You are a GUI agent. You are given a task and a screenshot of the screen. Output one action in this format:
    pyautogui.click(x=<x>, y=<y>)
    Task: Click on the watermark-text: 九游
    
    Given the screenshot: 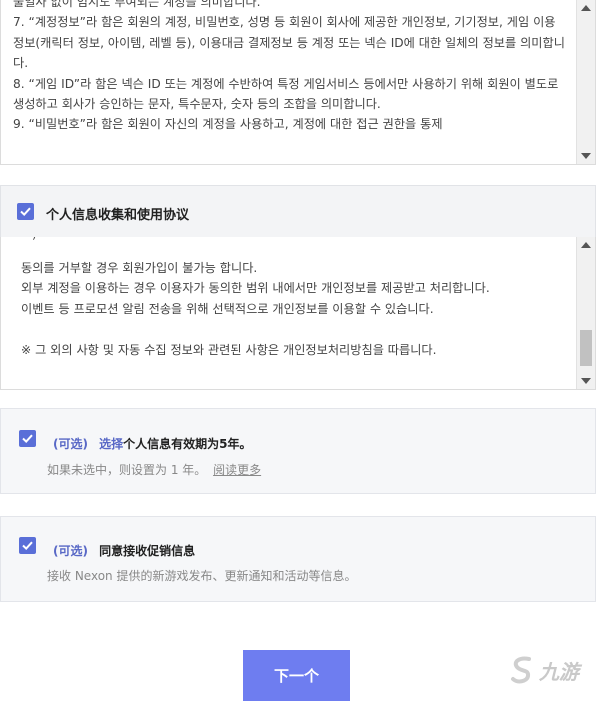 What is the action you would take?
    pyautogui.click(x=559, y=671)
    